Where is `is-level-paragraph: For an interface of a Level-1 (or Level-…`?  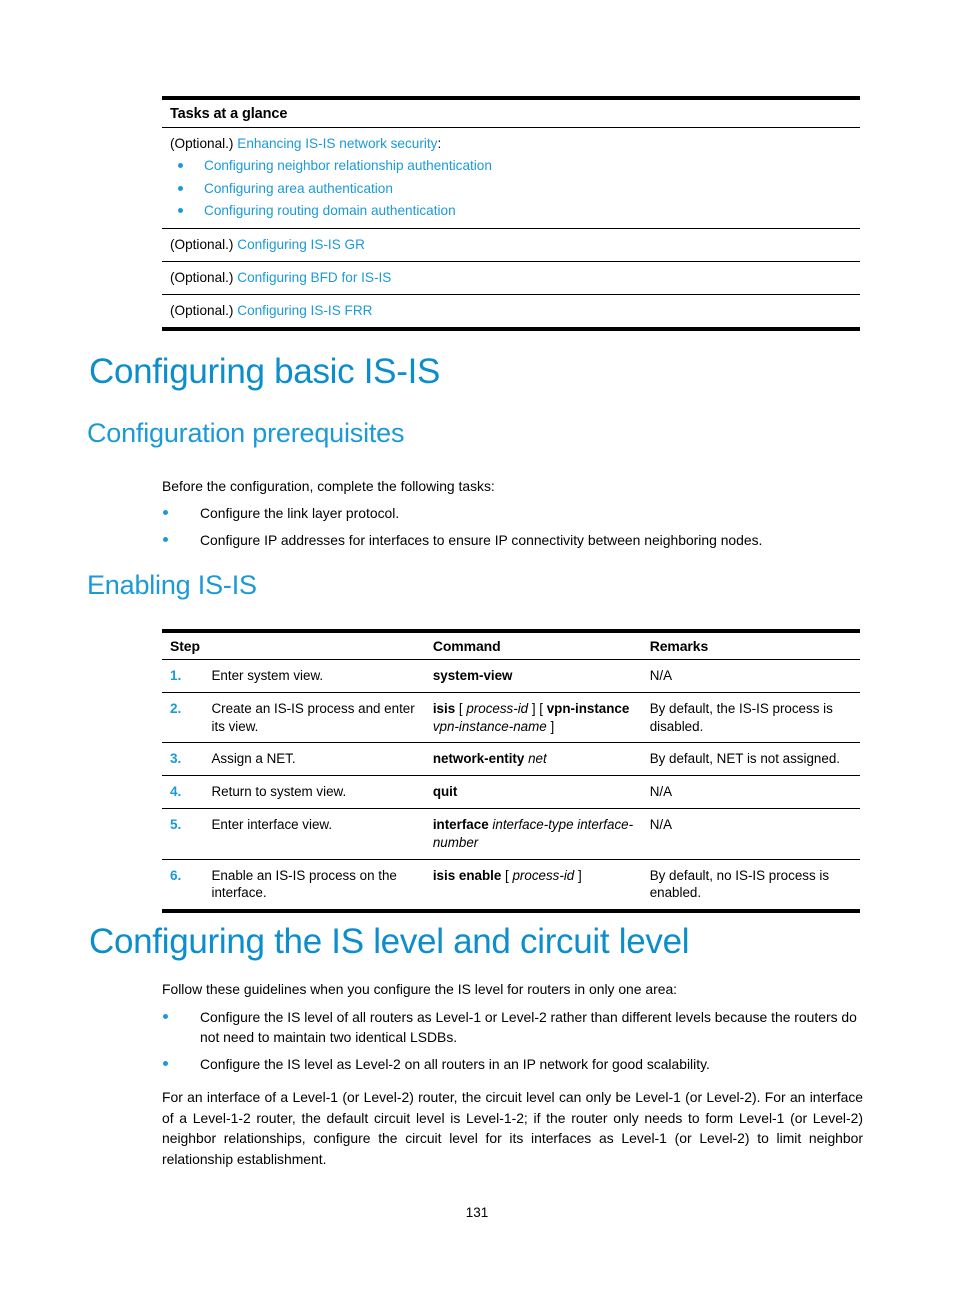 is-level-paragraph: For an interface of a Level-1 (or Level-… is located at coordinates (512, 1128).